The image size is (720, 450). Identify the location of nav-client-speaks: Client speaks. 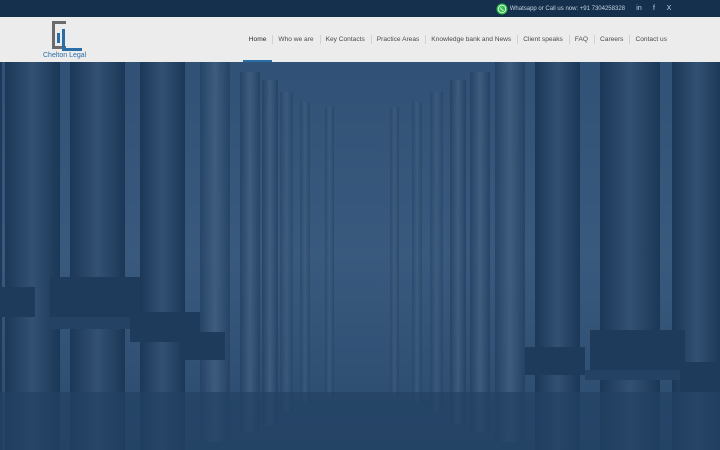
(543, 39).